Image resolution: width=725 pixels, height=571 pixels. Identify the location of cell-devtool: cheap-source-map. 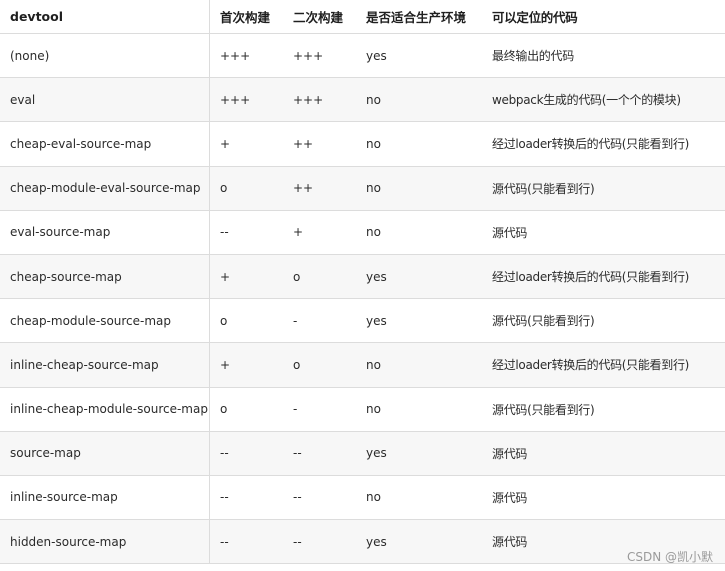
(105, 276).